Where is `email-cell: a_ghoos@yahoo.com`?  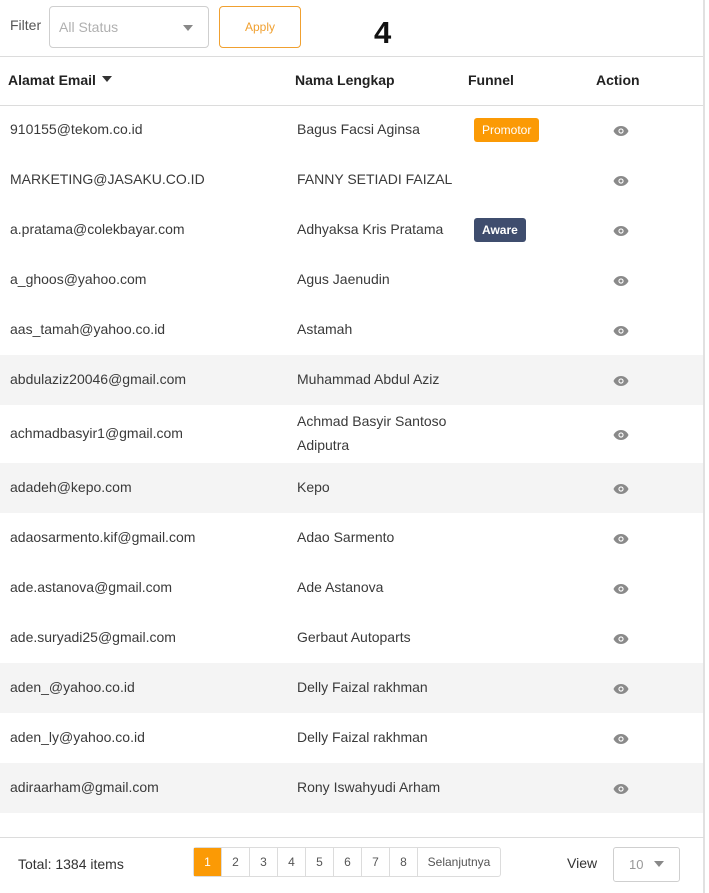 email-cell: a_ghoos@yahoo.com is located at coordinates (78, 279).